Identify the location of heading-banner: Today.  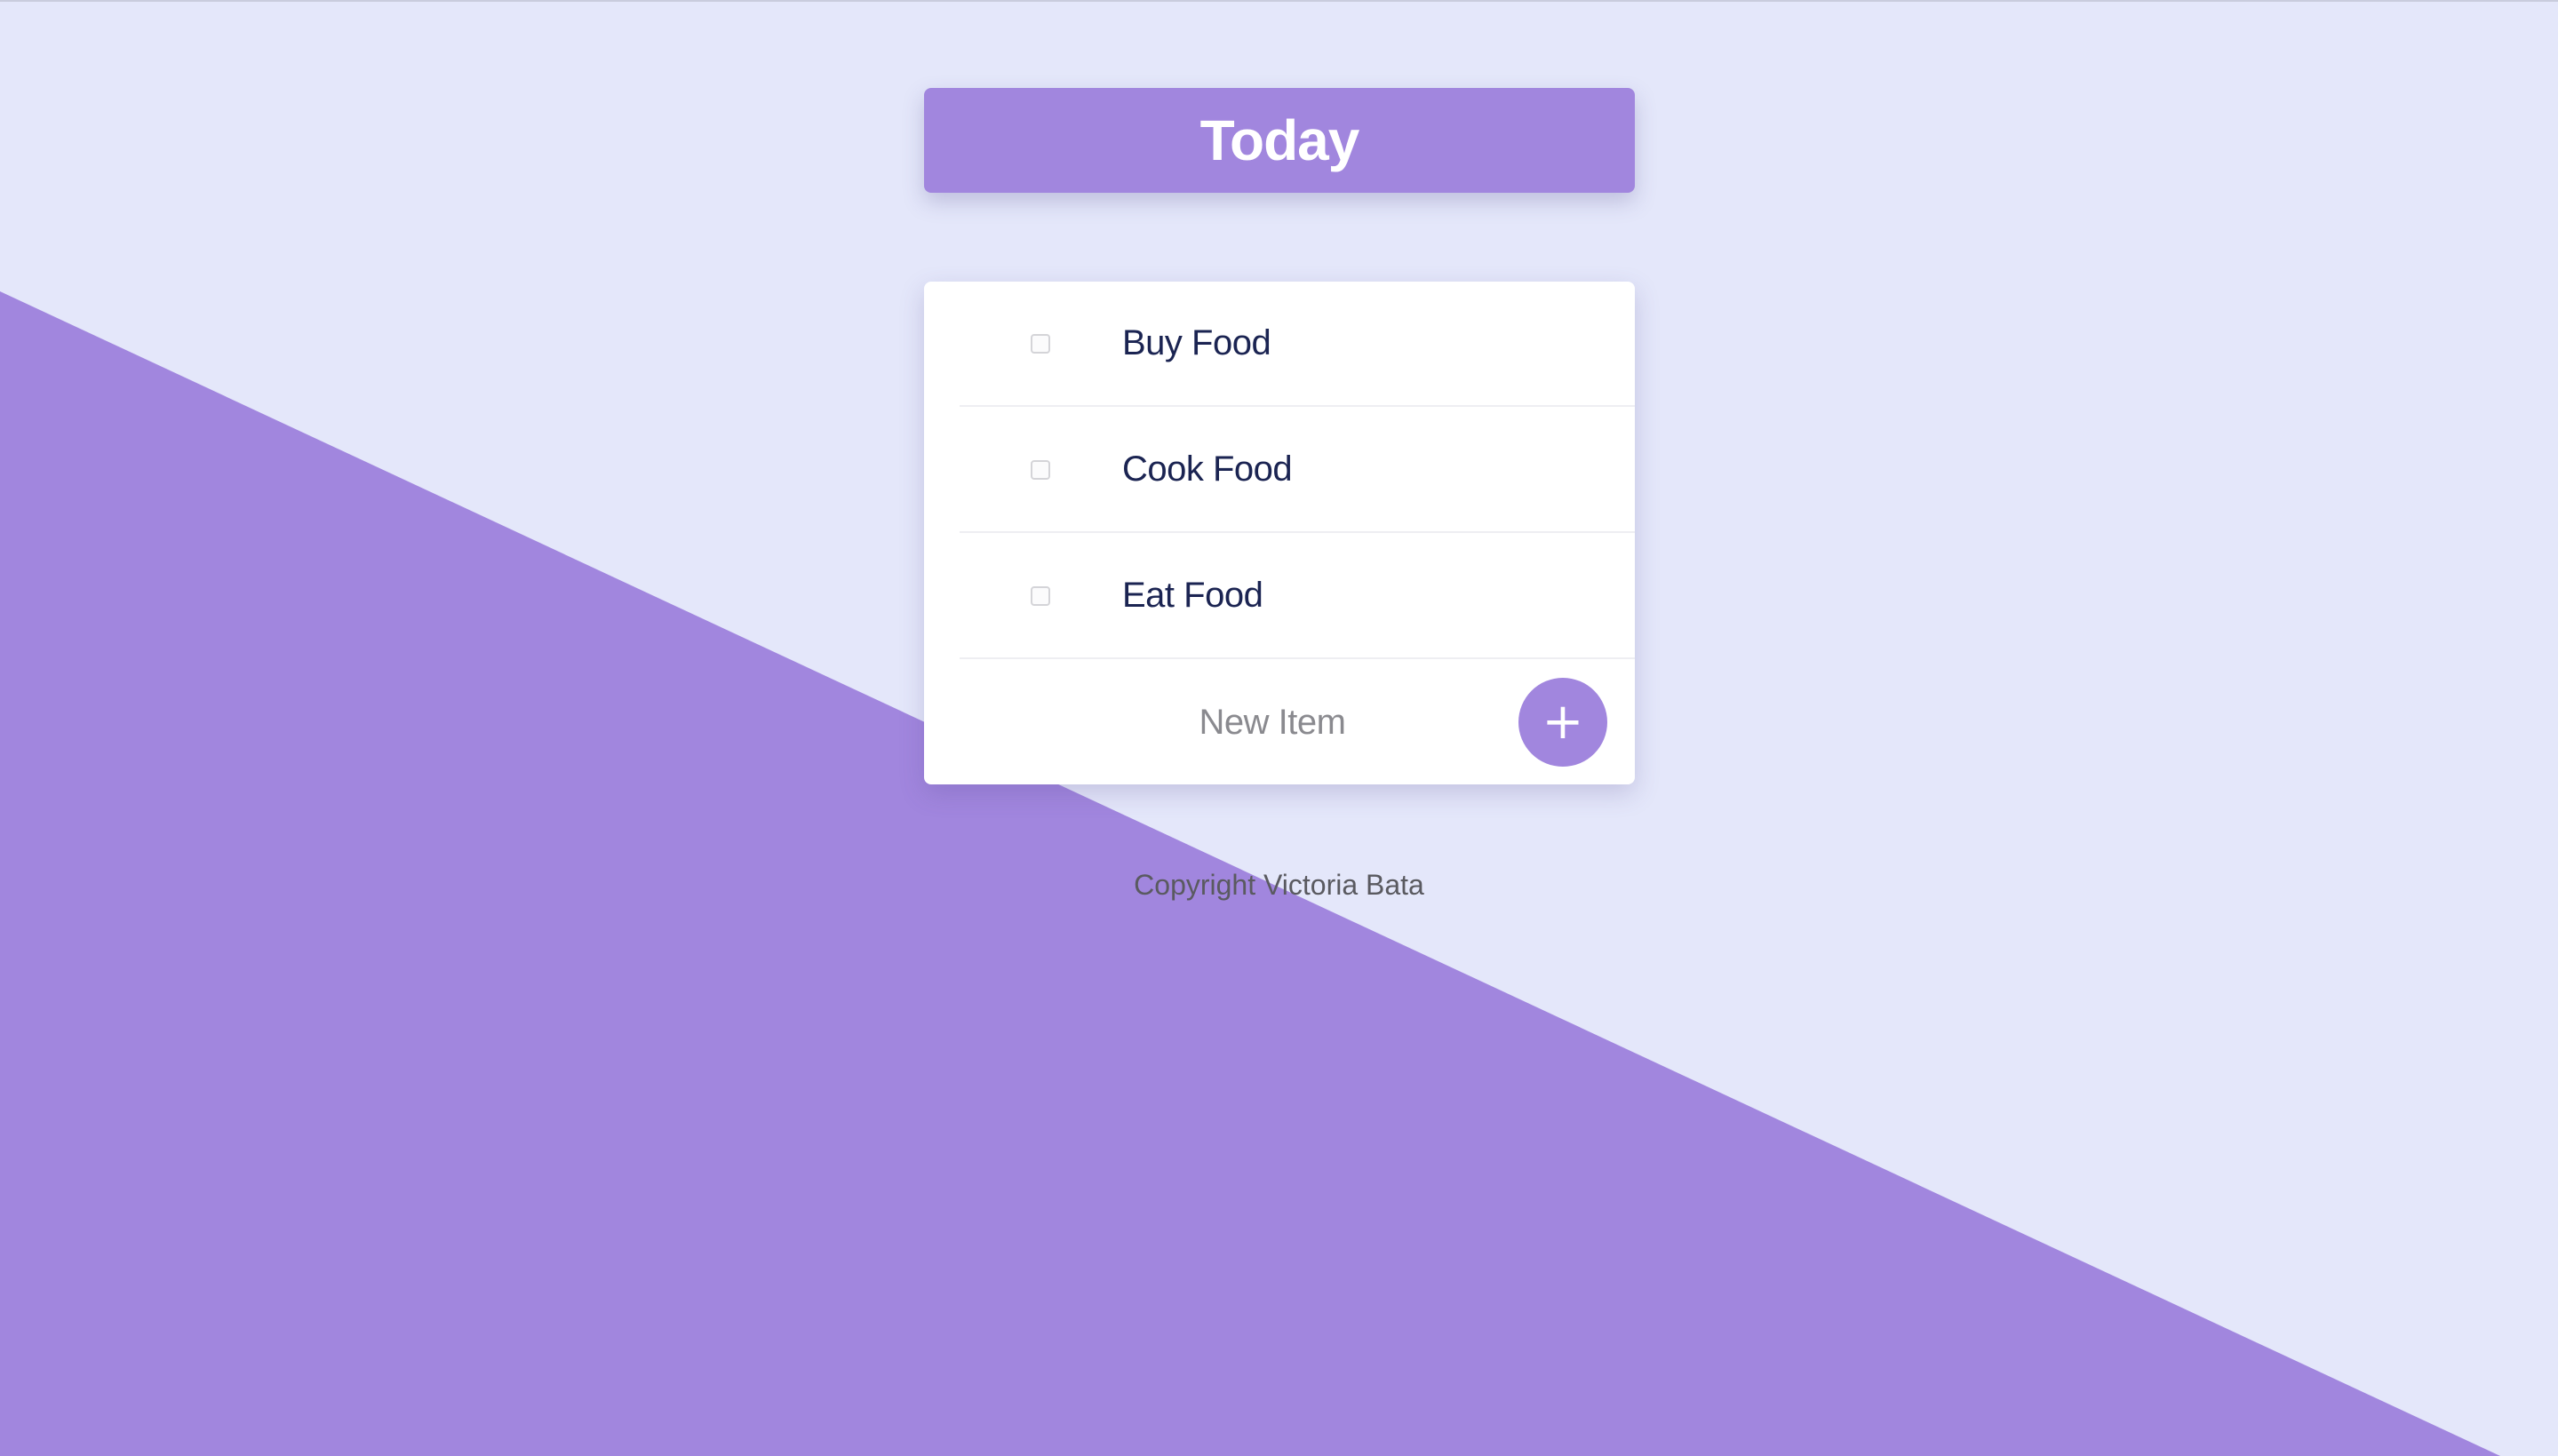
(1279, 140).